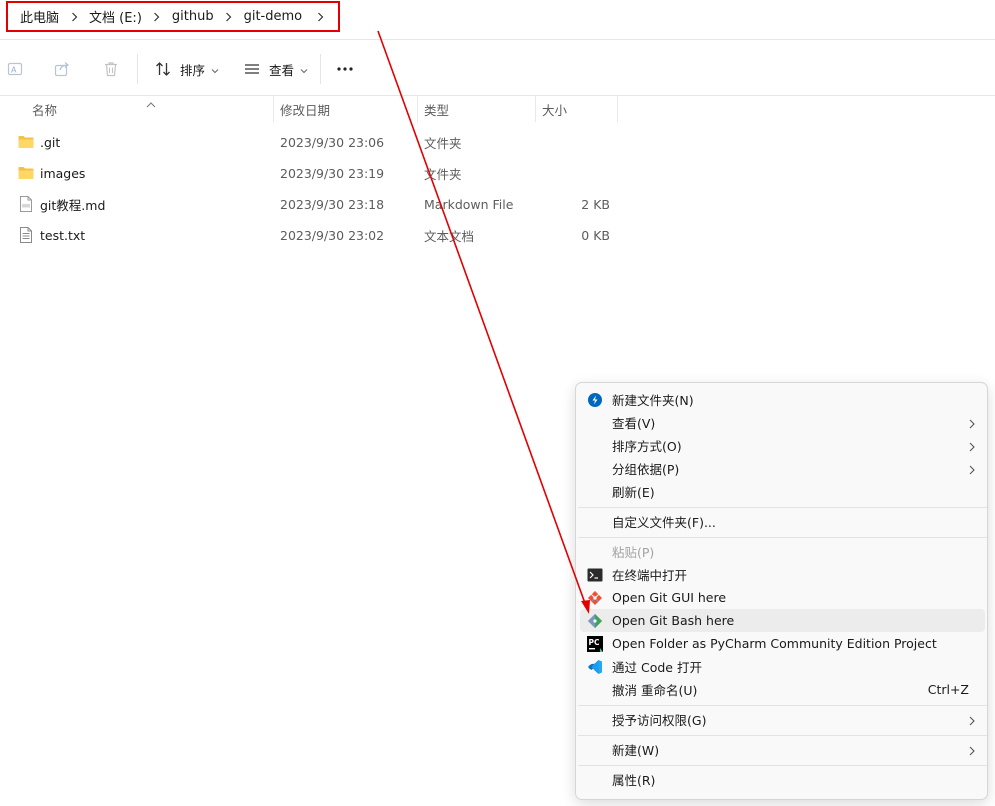  Describe the element at coordinates (595, 575) in the screenshot. I see `terminal-icon` at that location.